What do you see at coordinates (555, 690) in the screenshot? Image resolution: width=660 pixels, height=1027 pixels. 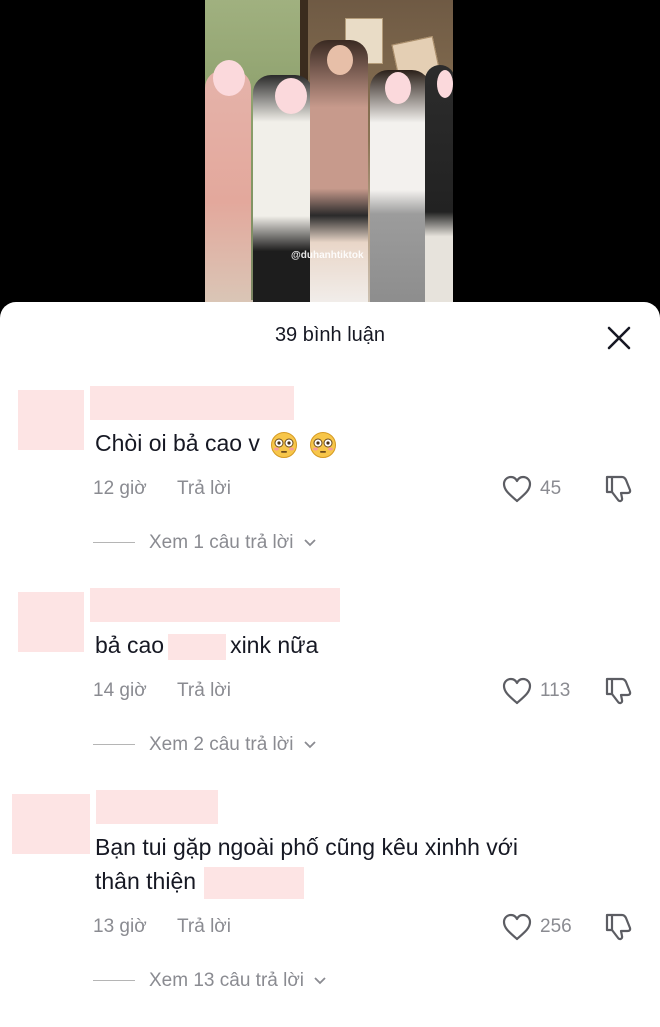 I see `like-count: 113` at bounding box center [555, 690].